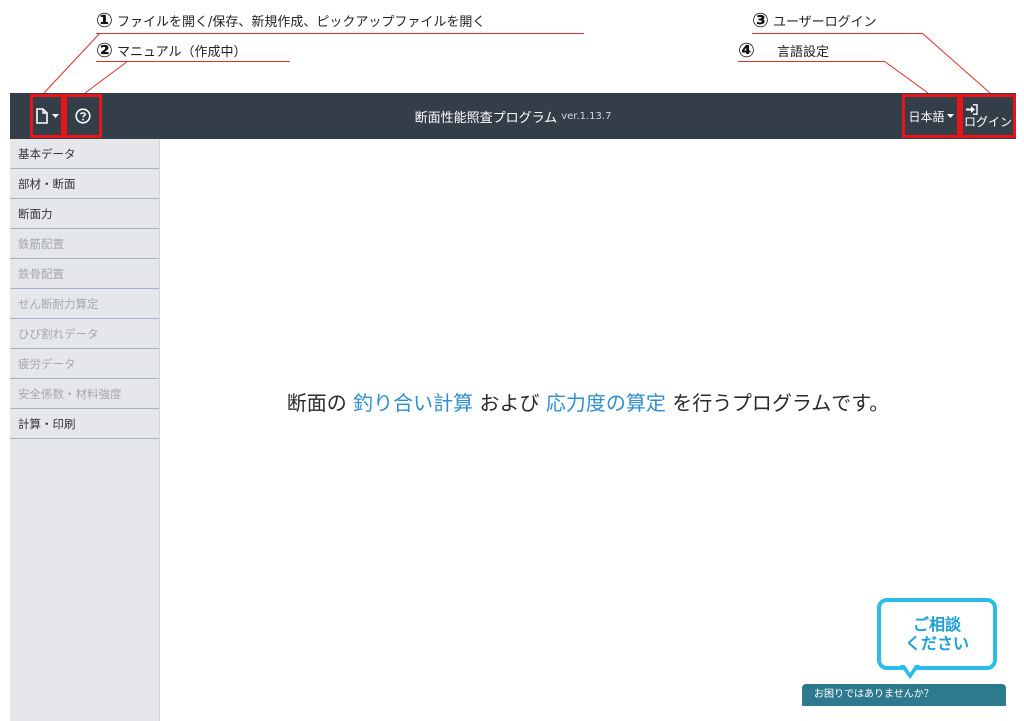 The height and width of the screenshot is (721, 1024). I want to click on sidebar-item-calc-print: 計算・印刷, so click(84, 424).